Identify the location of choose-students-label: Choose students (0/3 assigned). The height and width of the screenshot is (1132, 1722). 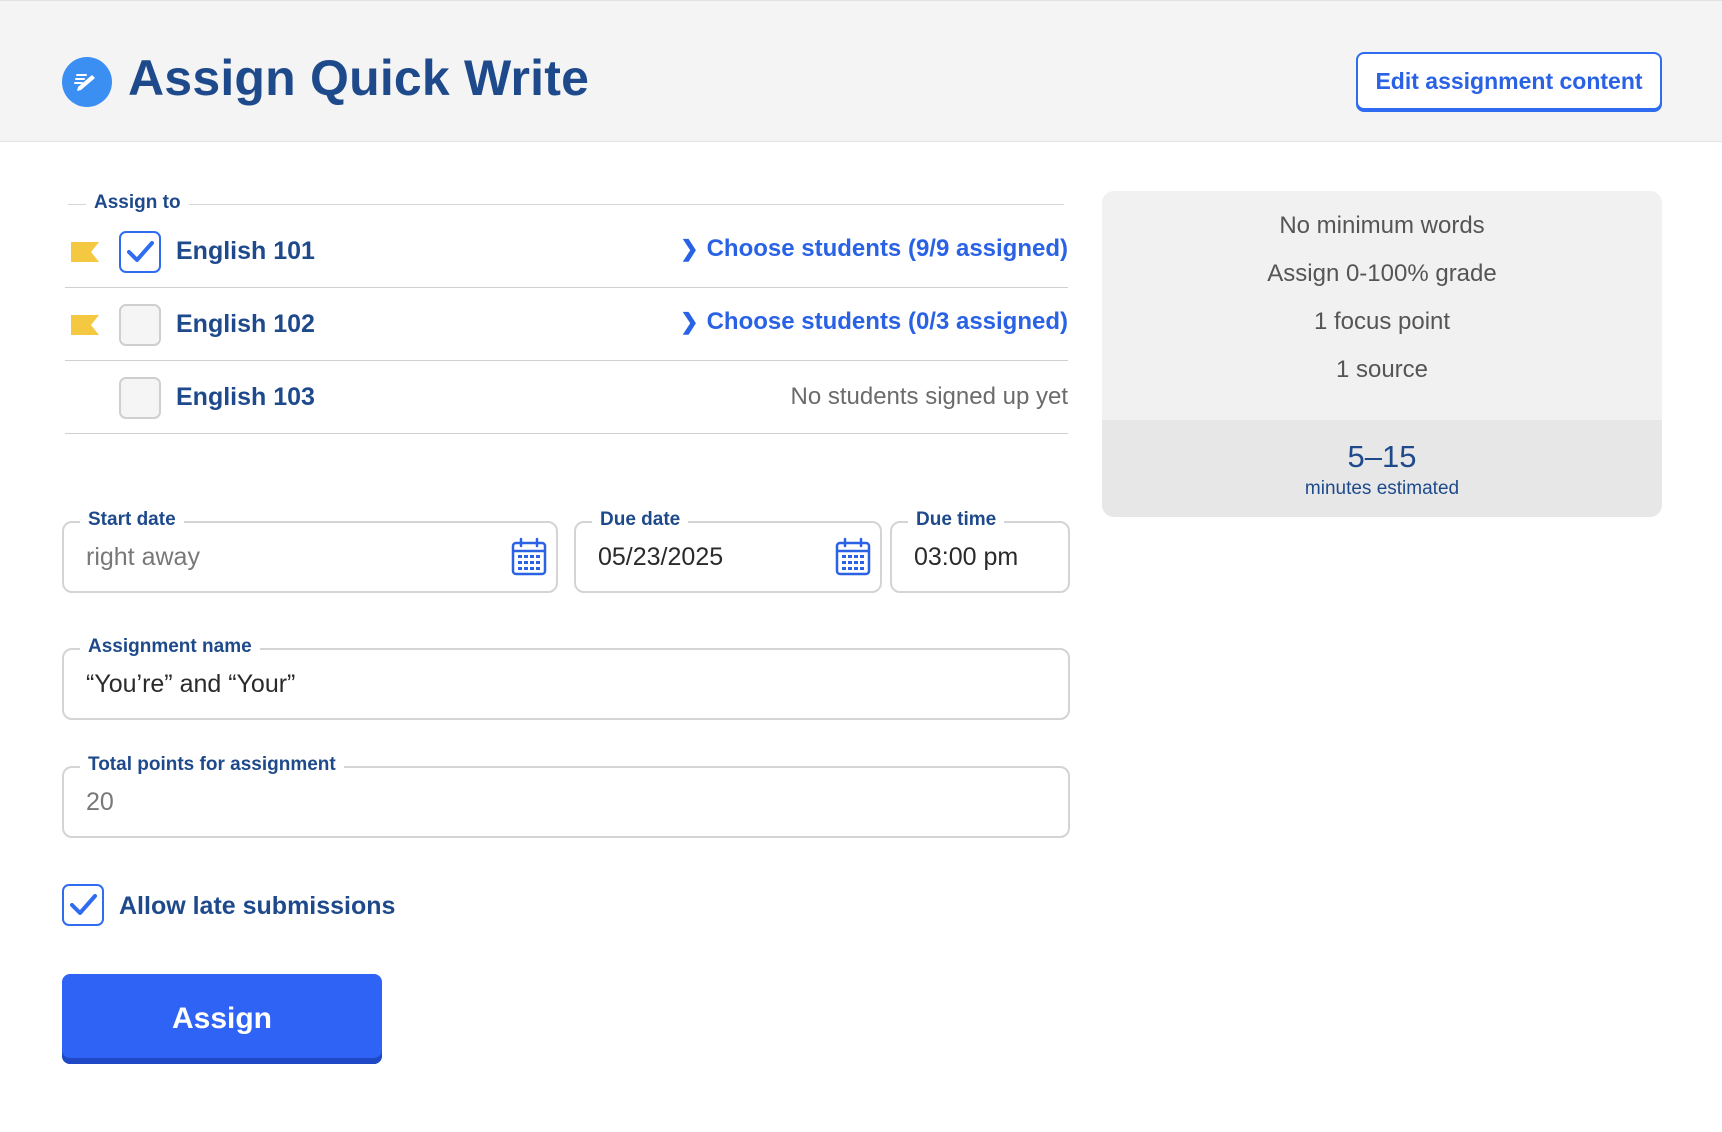
(887, 321).